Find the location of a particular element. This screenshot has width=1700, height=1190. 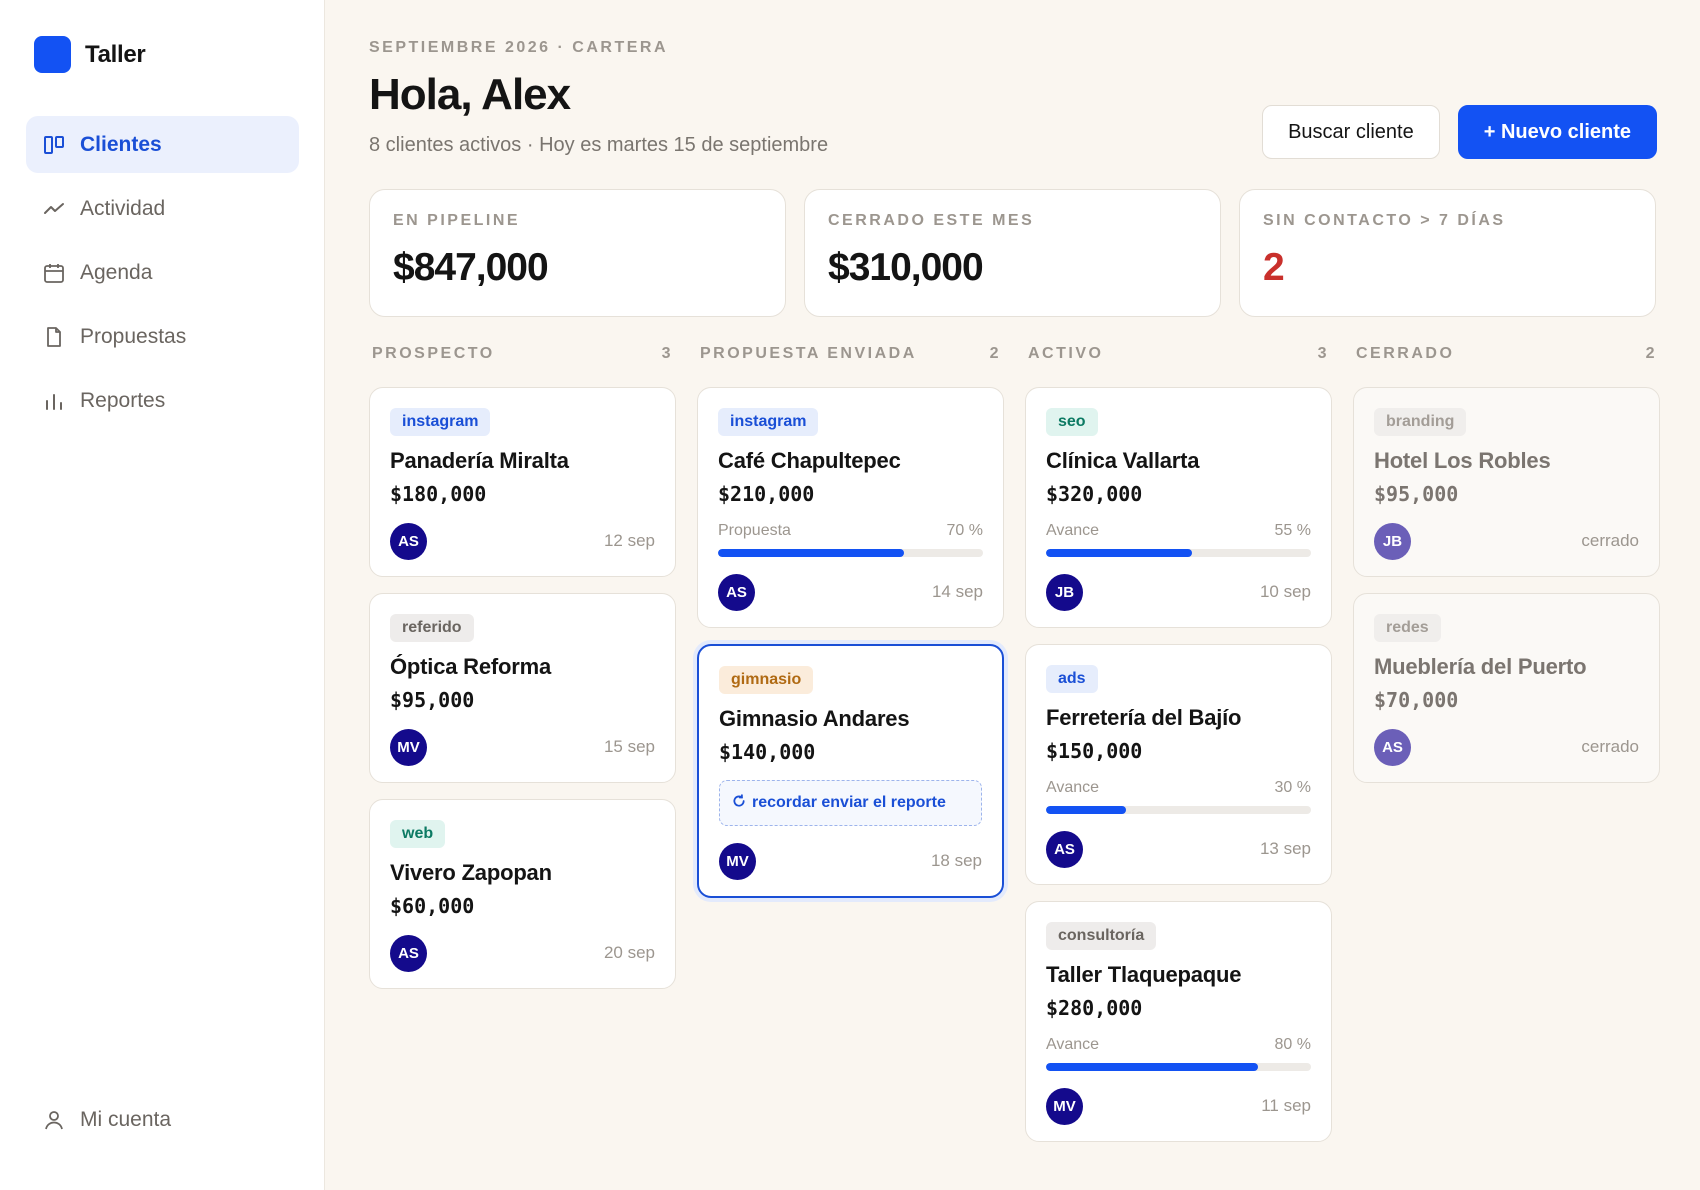

progress: Propuesta 70 % is located at coordinates (850, 539).